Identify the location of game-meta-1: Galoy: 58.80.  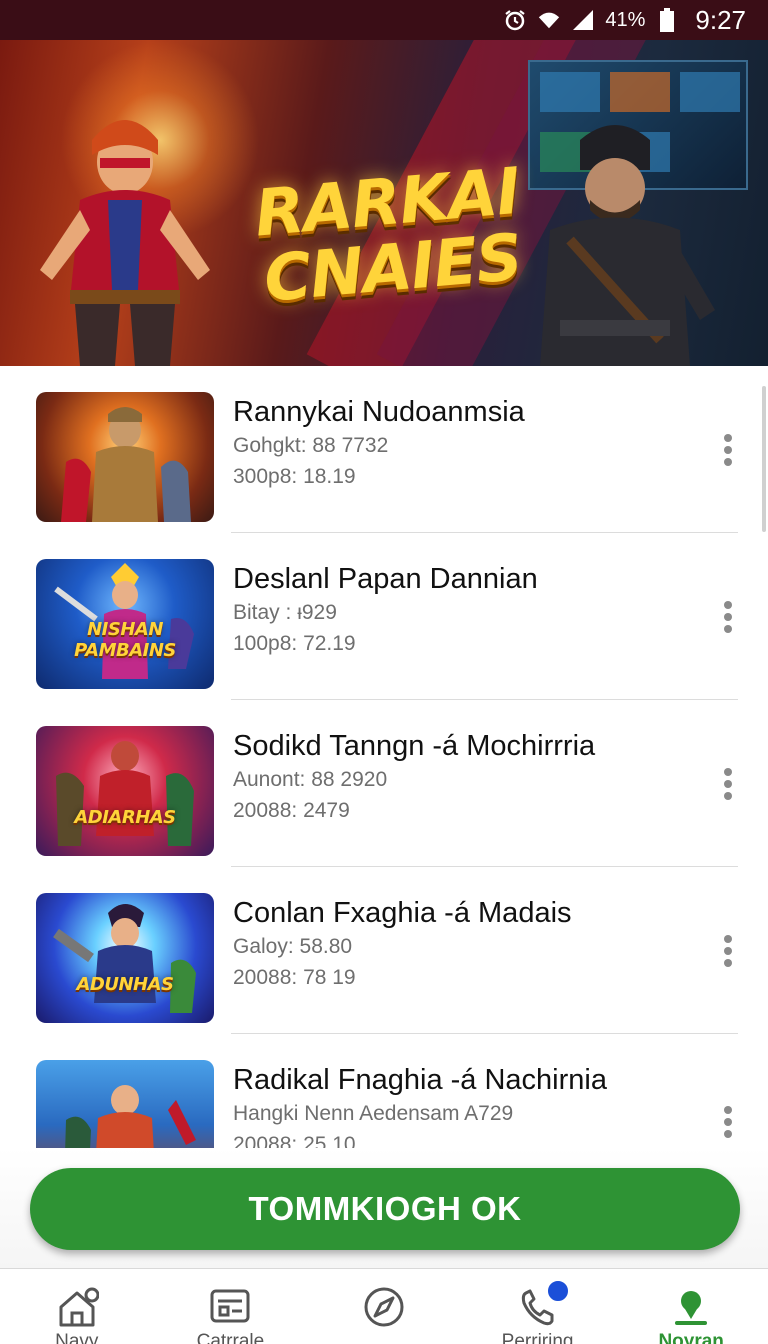
(293, 946).